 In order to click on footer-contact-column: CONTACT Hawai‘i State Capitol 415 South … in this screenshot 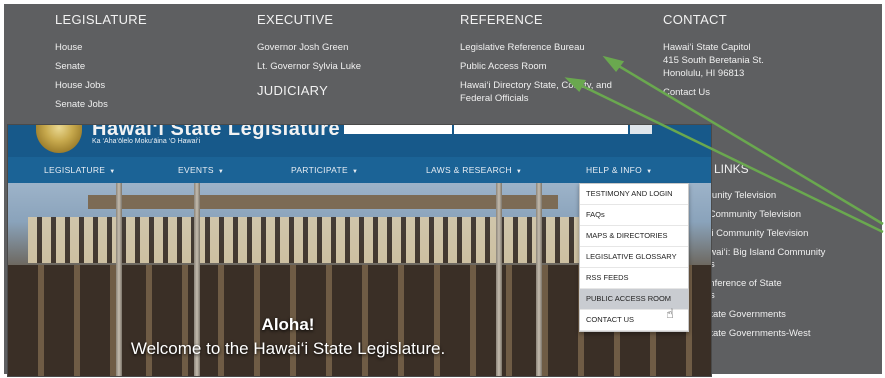, I will do `click(713, 58)`.